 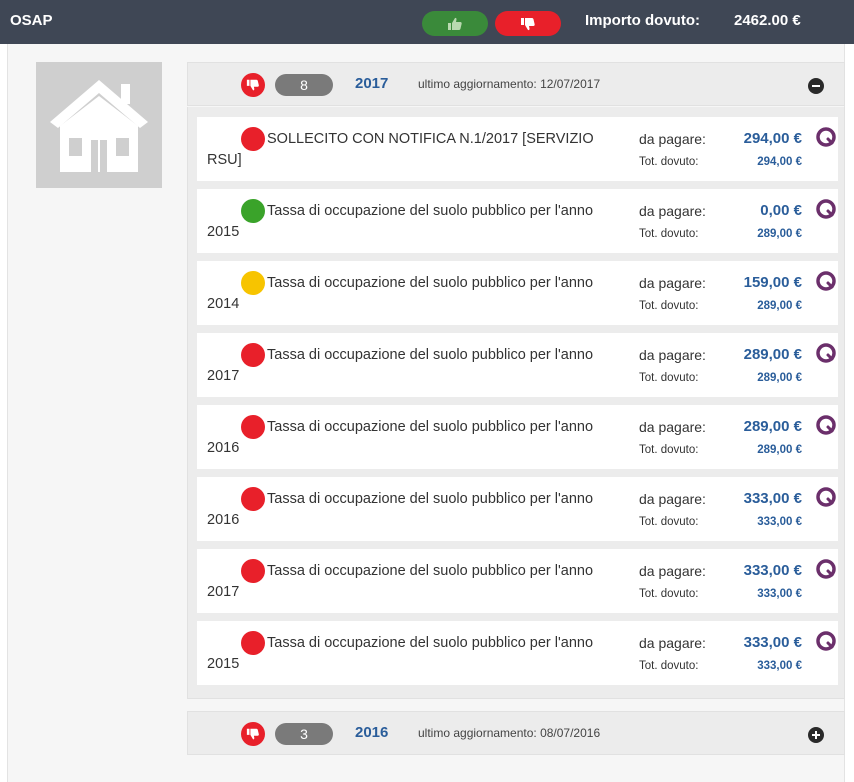 What do you see at coordinates (779, 162) in the screenshot?
I see `total-value: 294,00 €` at bounding box center [779, 162].